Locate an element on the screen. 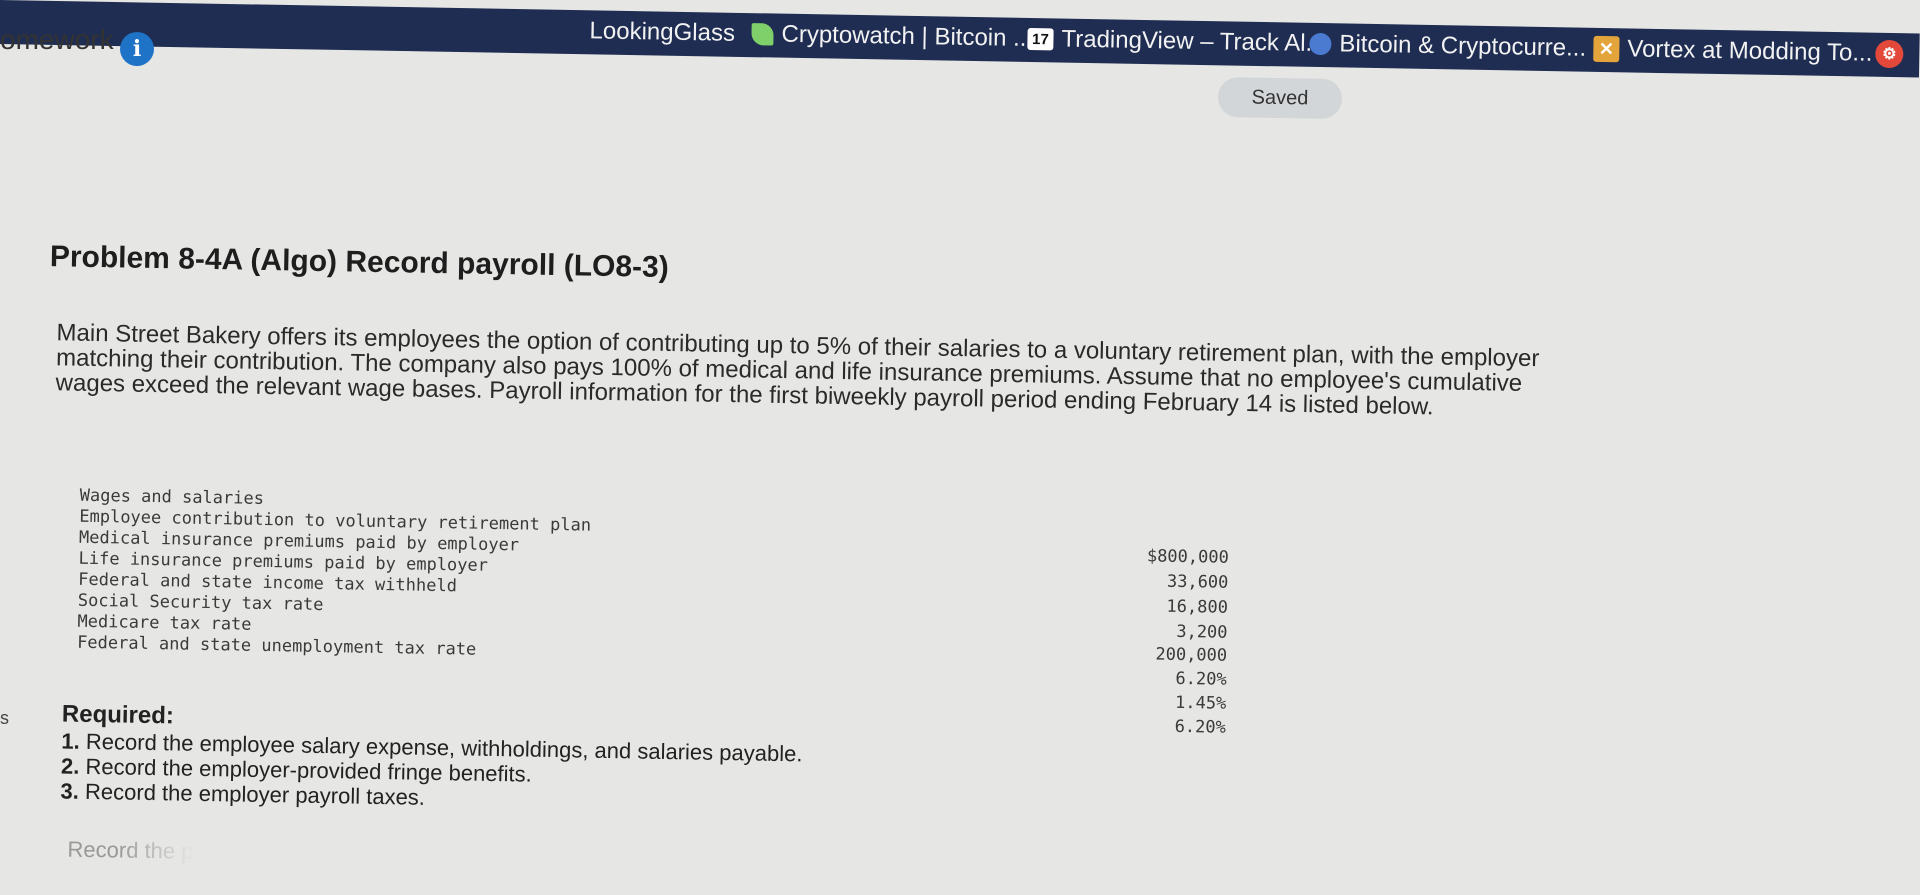 This screenshot has height=895, width=1920. row-label: Social Security tax rate is located at coordinates (200, 603).